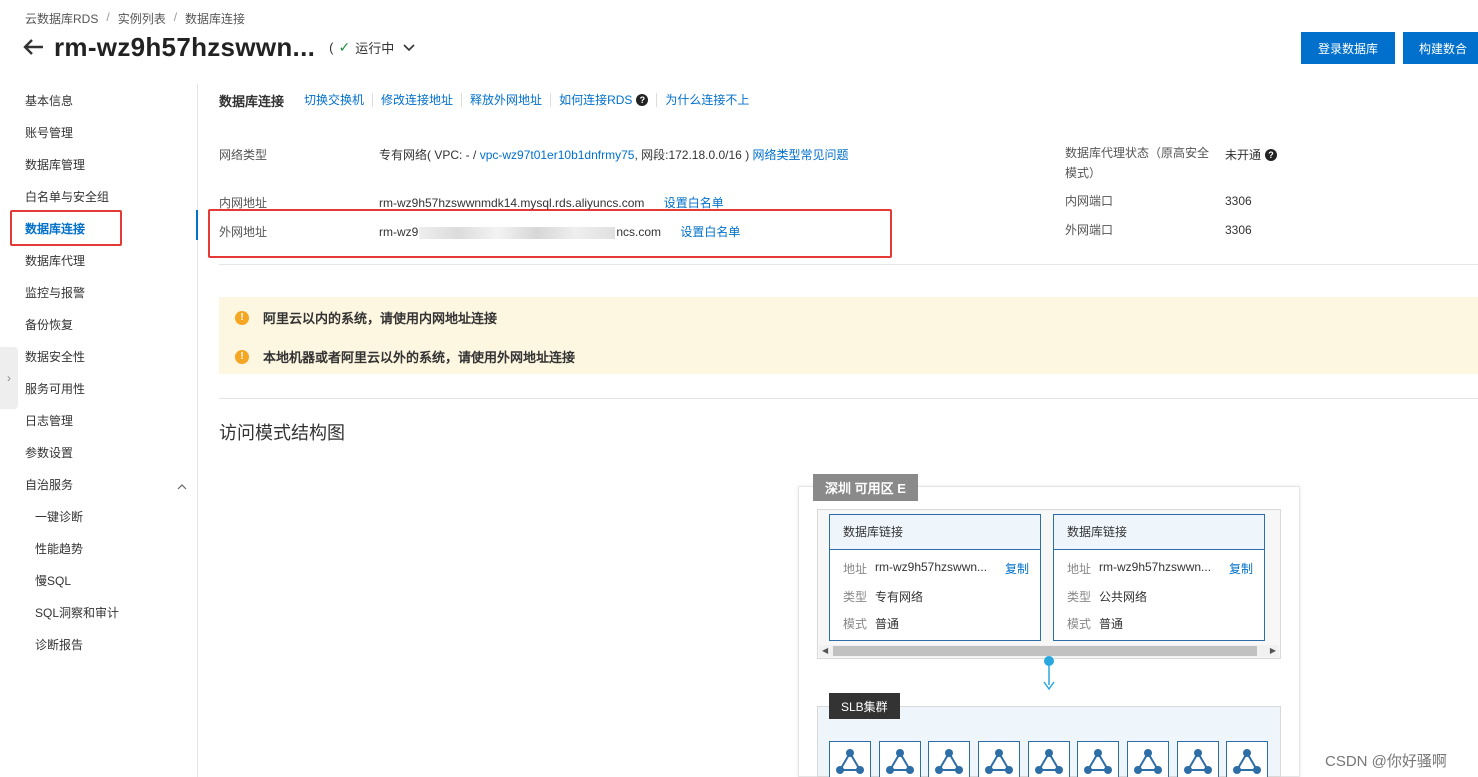 The width and height of the screenshot is (1478, 777). What do you see at coordinates (182, 485) in the screenshot?
I see `chevron-up-icon` at bounding box center [182, 485].